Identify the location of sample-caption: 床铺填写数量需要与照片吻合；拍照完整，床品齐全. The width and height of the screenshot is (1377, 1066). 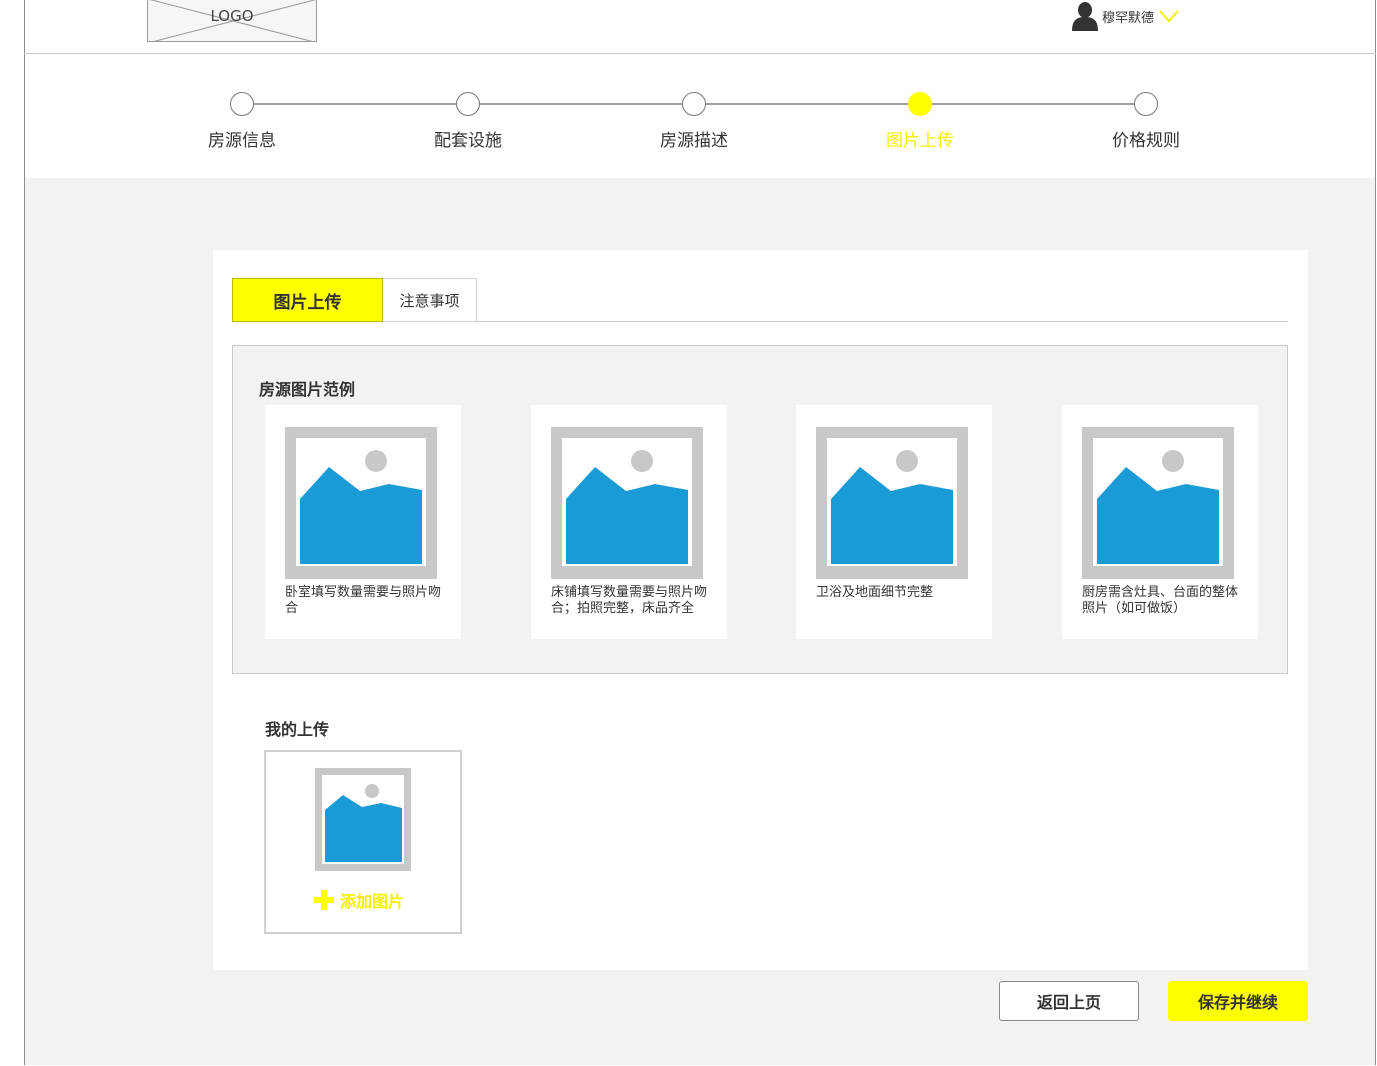
(629, 600).